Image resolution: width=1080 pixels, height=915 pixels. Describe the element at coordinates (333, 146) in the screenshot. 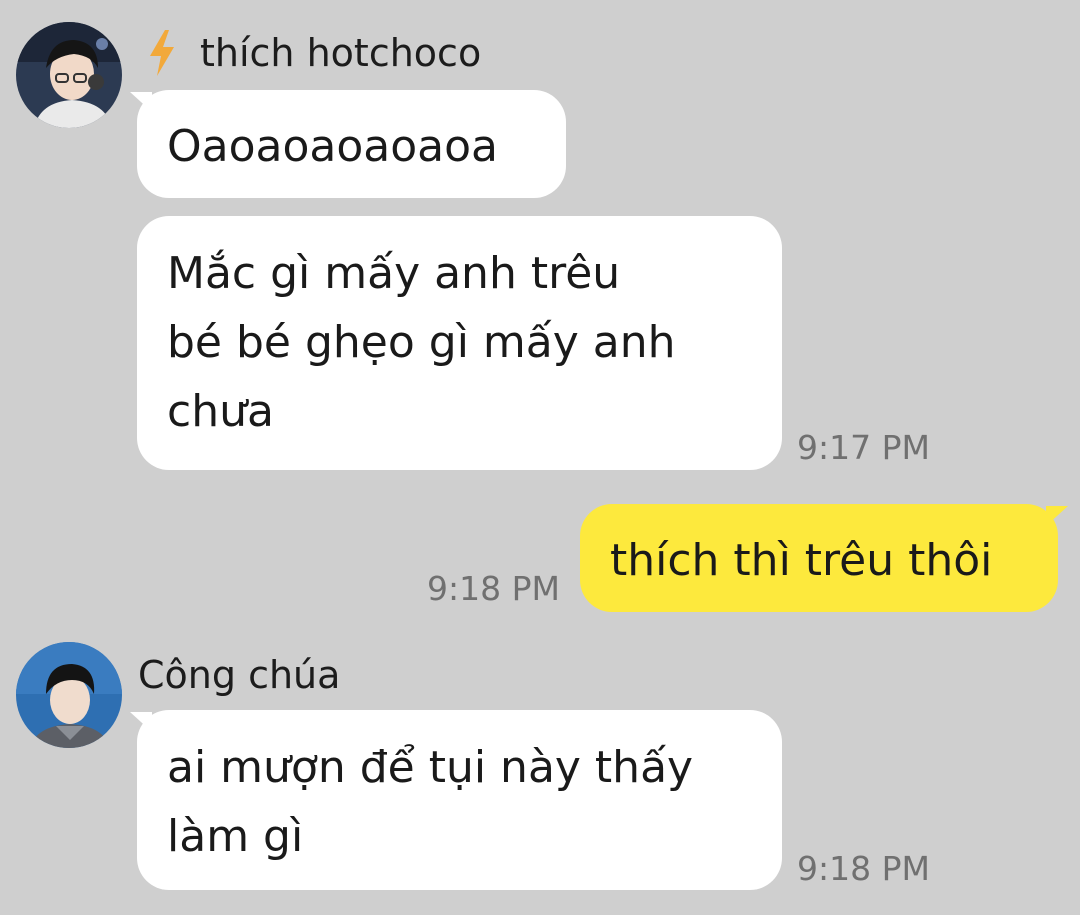

I see `message-text: Oaoaoaoaoaoa` at that location.